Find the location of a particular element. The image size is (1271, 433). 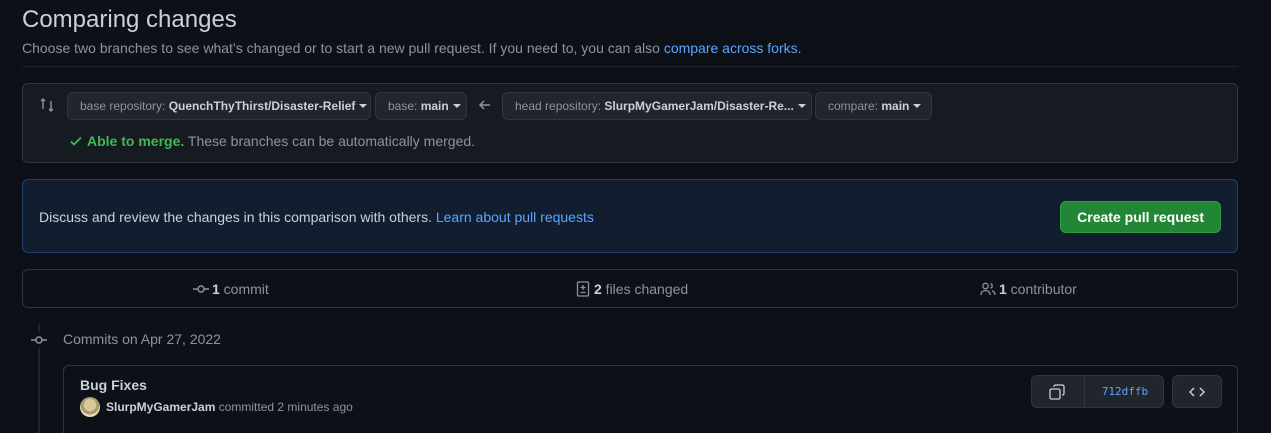

comparison-stats: 1 commit 2 files changed 1 contributor is located at coordinates (630, 288).